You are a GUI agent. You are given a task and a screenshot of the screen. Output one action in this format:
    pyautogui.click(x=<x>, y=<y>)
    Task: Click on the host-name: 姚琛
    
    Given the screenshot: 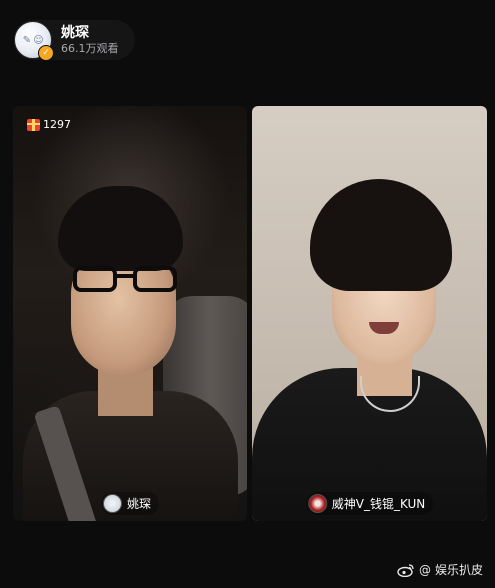 What is the action you would take?
    pyautogui.click(x=75, y=33)
    